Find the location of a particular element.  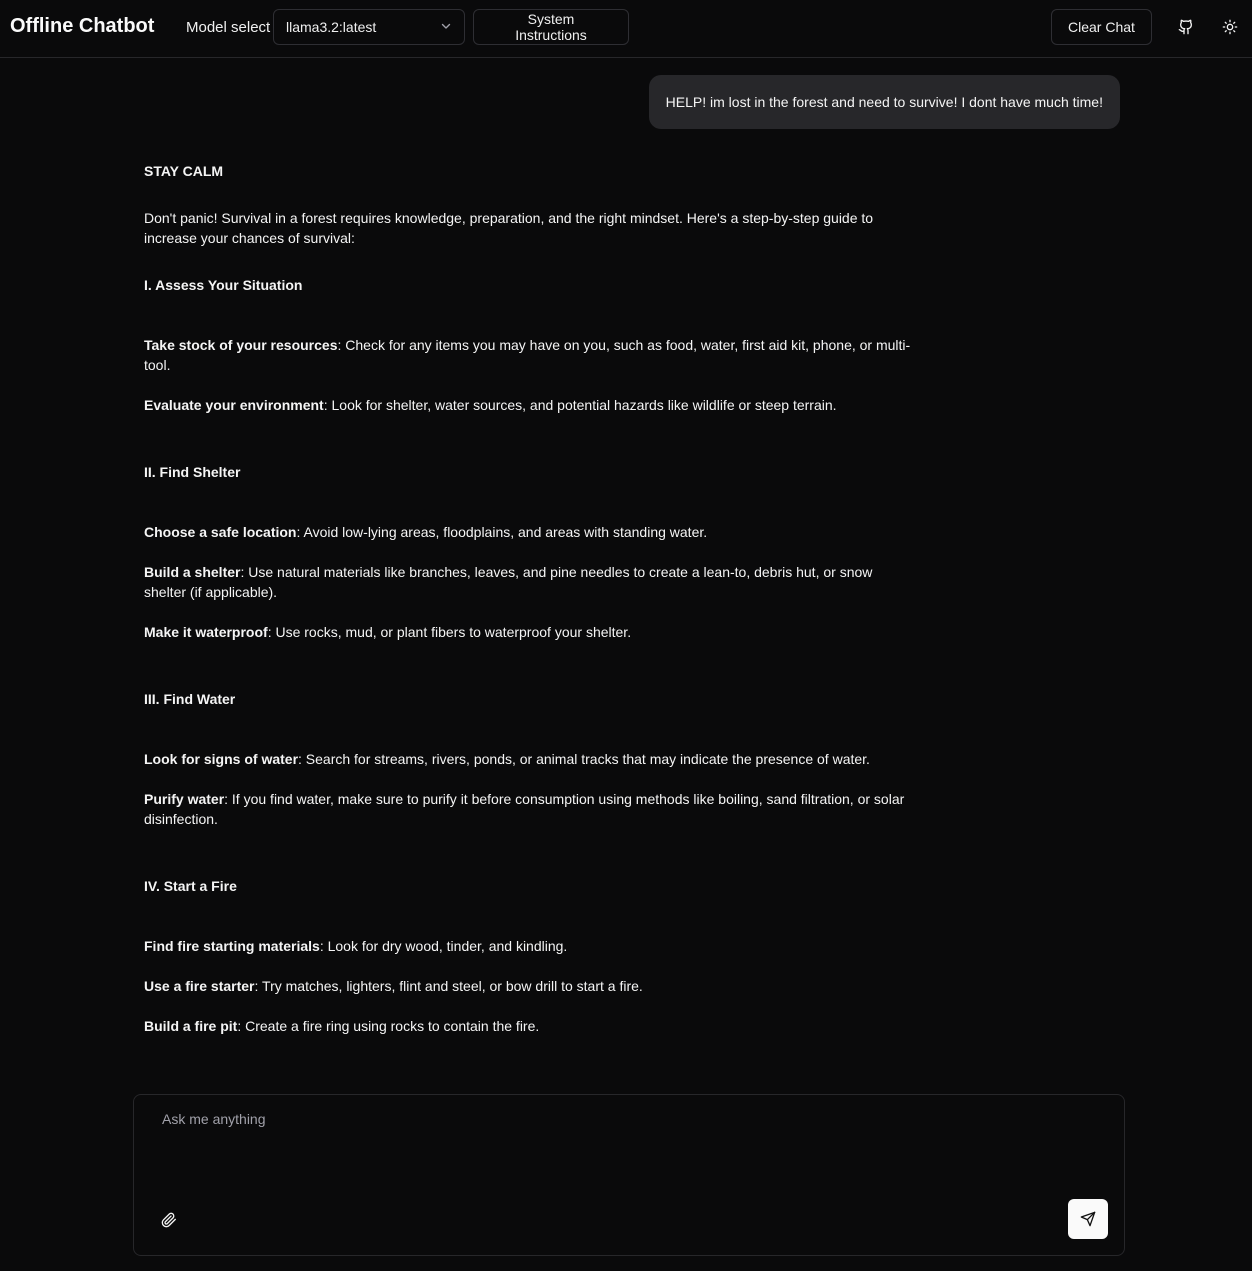

app-title: Offline Chatbot is located at coordinates (82, 26).